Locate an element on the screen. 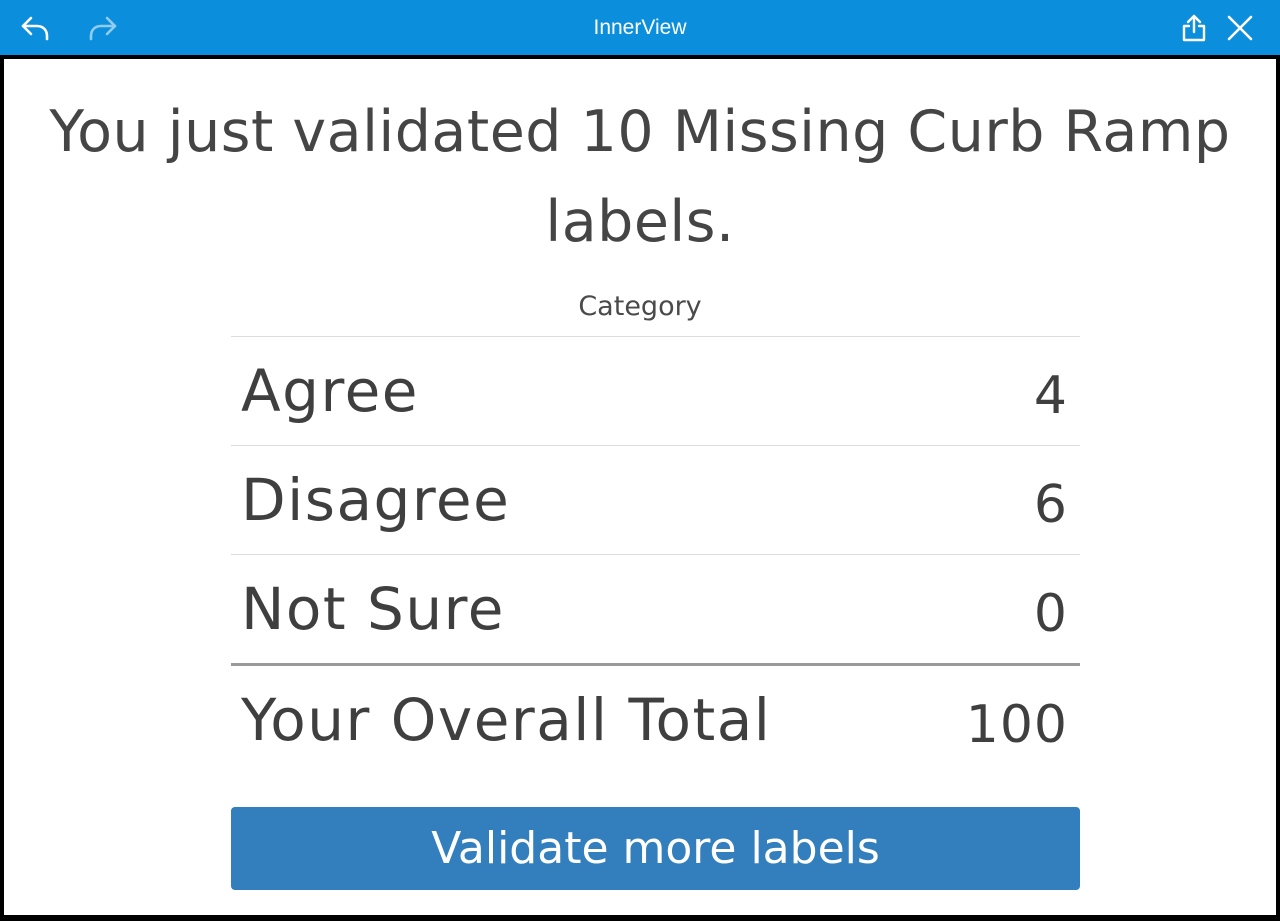 This screenshot has width=1280, height=921. window-title: InnerView is located at coordinates (640, 27).